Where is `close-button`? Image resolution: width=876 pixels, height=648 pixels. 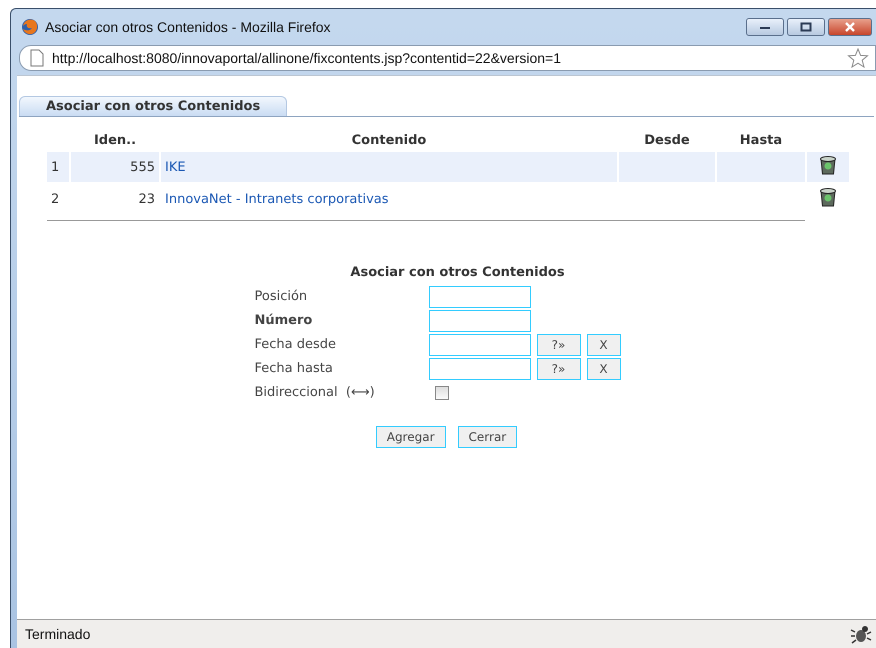
close-button is located at coordinates (850, 27).